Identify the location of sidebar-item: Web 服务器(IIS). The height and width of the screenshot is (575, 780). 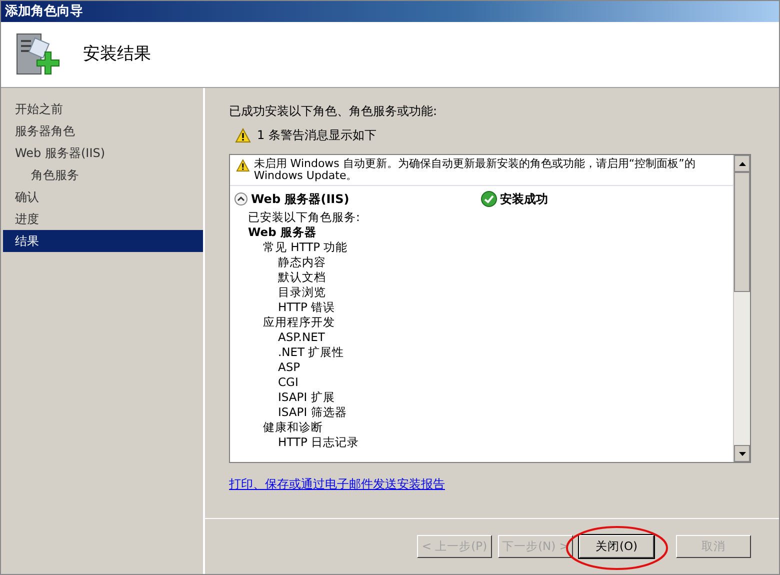
(102, 153).